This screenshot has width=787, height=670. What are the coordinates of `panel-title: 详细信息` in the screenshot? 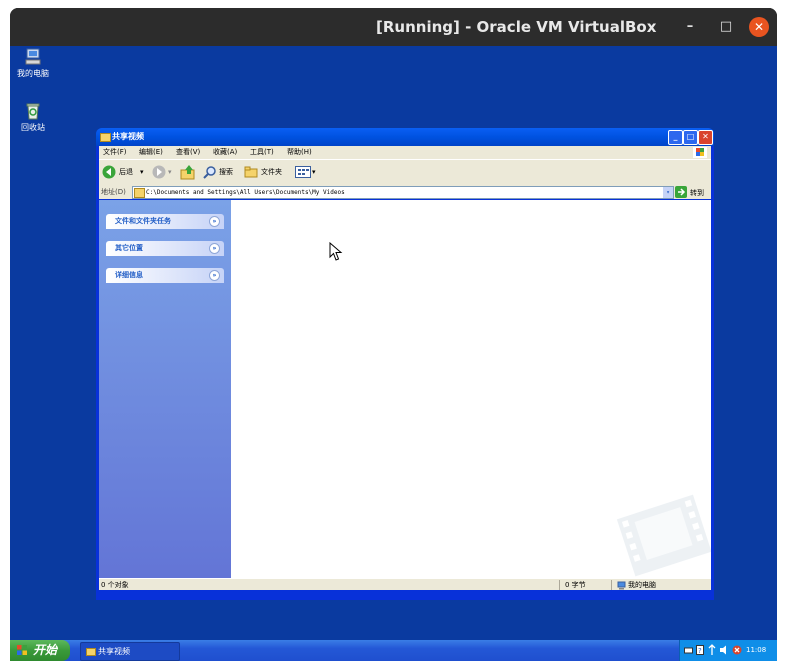 It's located at (129, 275).